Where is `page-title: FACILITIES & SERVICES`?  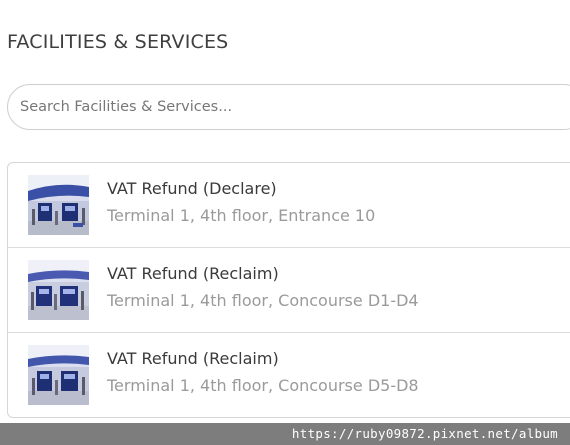 page-title: FACILITIES & SERVICES is located at coordinates (118, 42).